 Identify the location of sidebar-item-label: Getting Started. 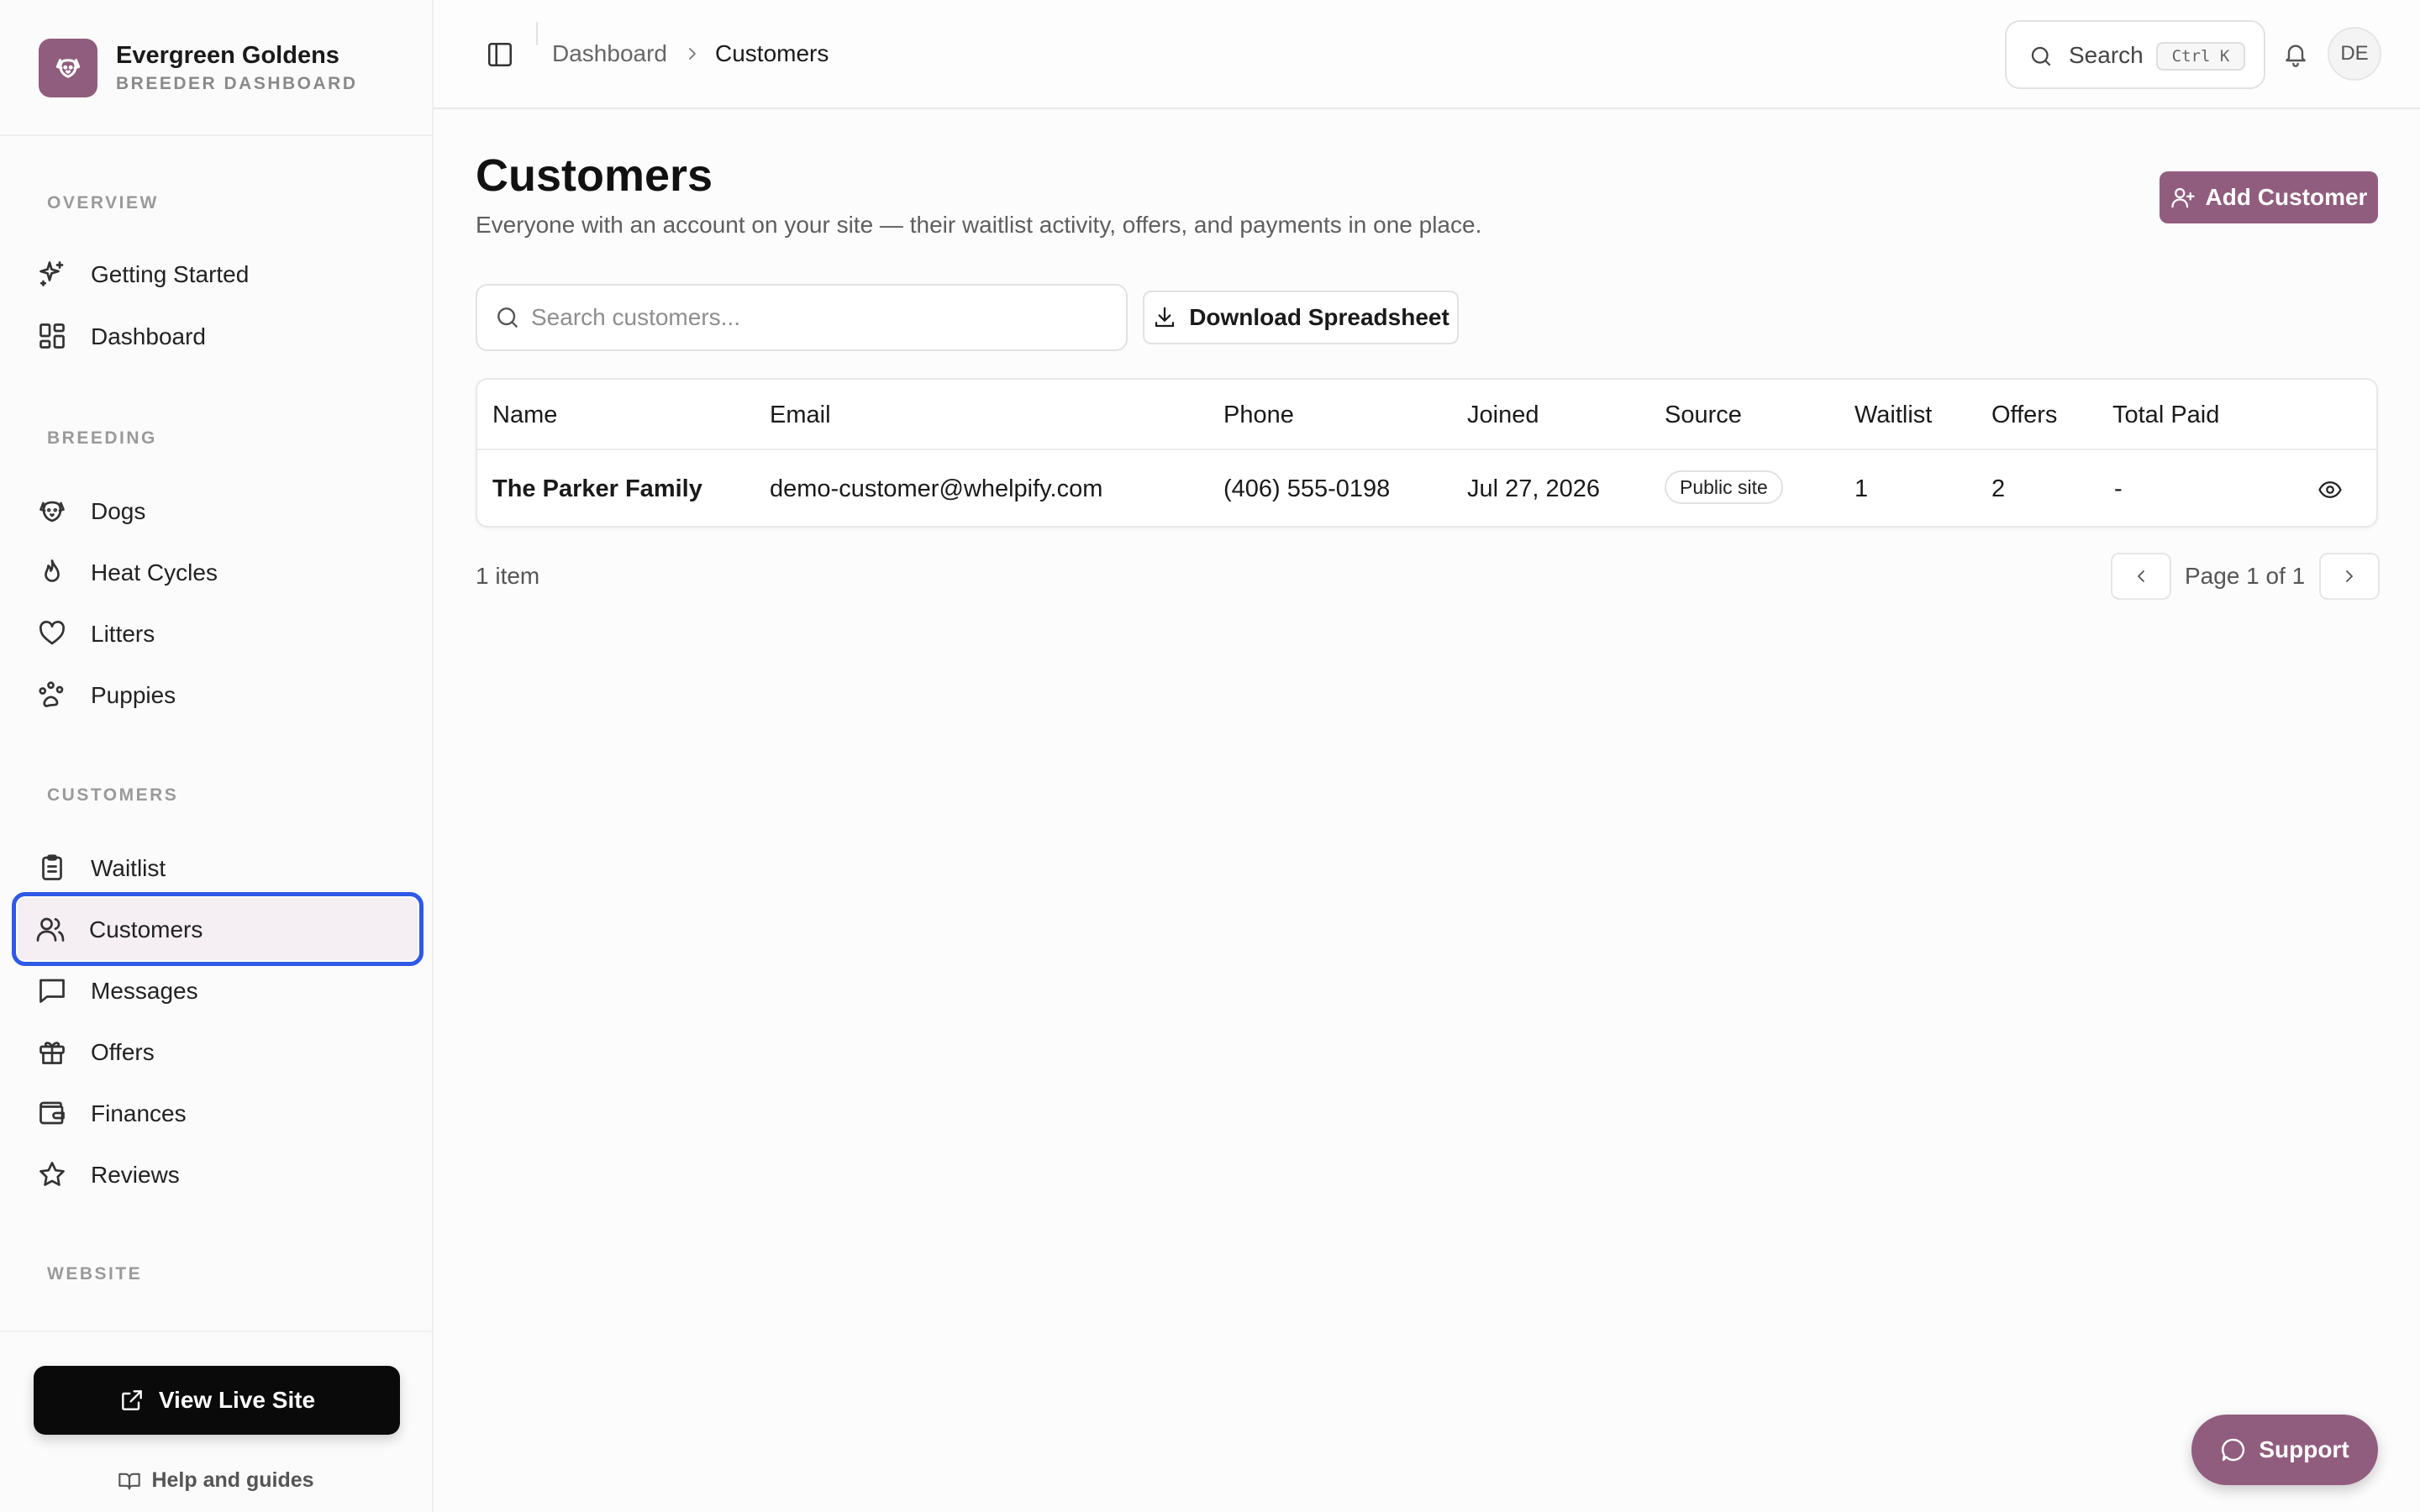
(170, 274).